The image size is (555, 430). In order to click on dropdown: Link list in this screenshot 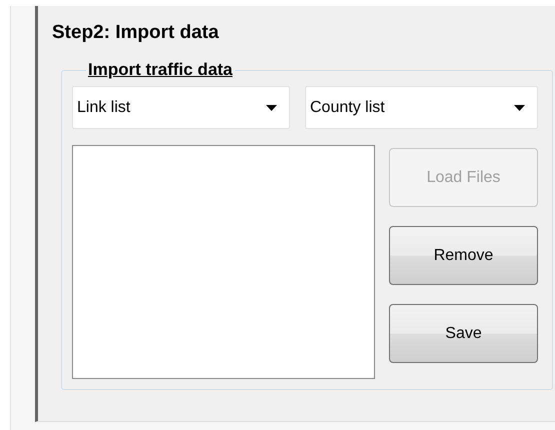, I will do `click(181, 107)`.